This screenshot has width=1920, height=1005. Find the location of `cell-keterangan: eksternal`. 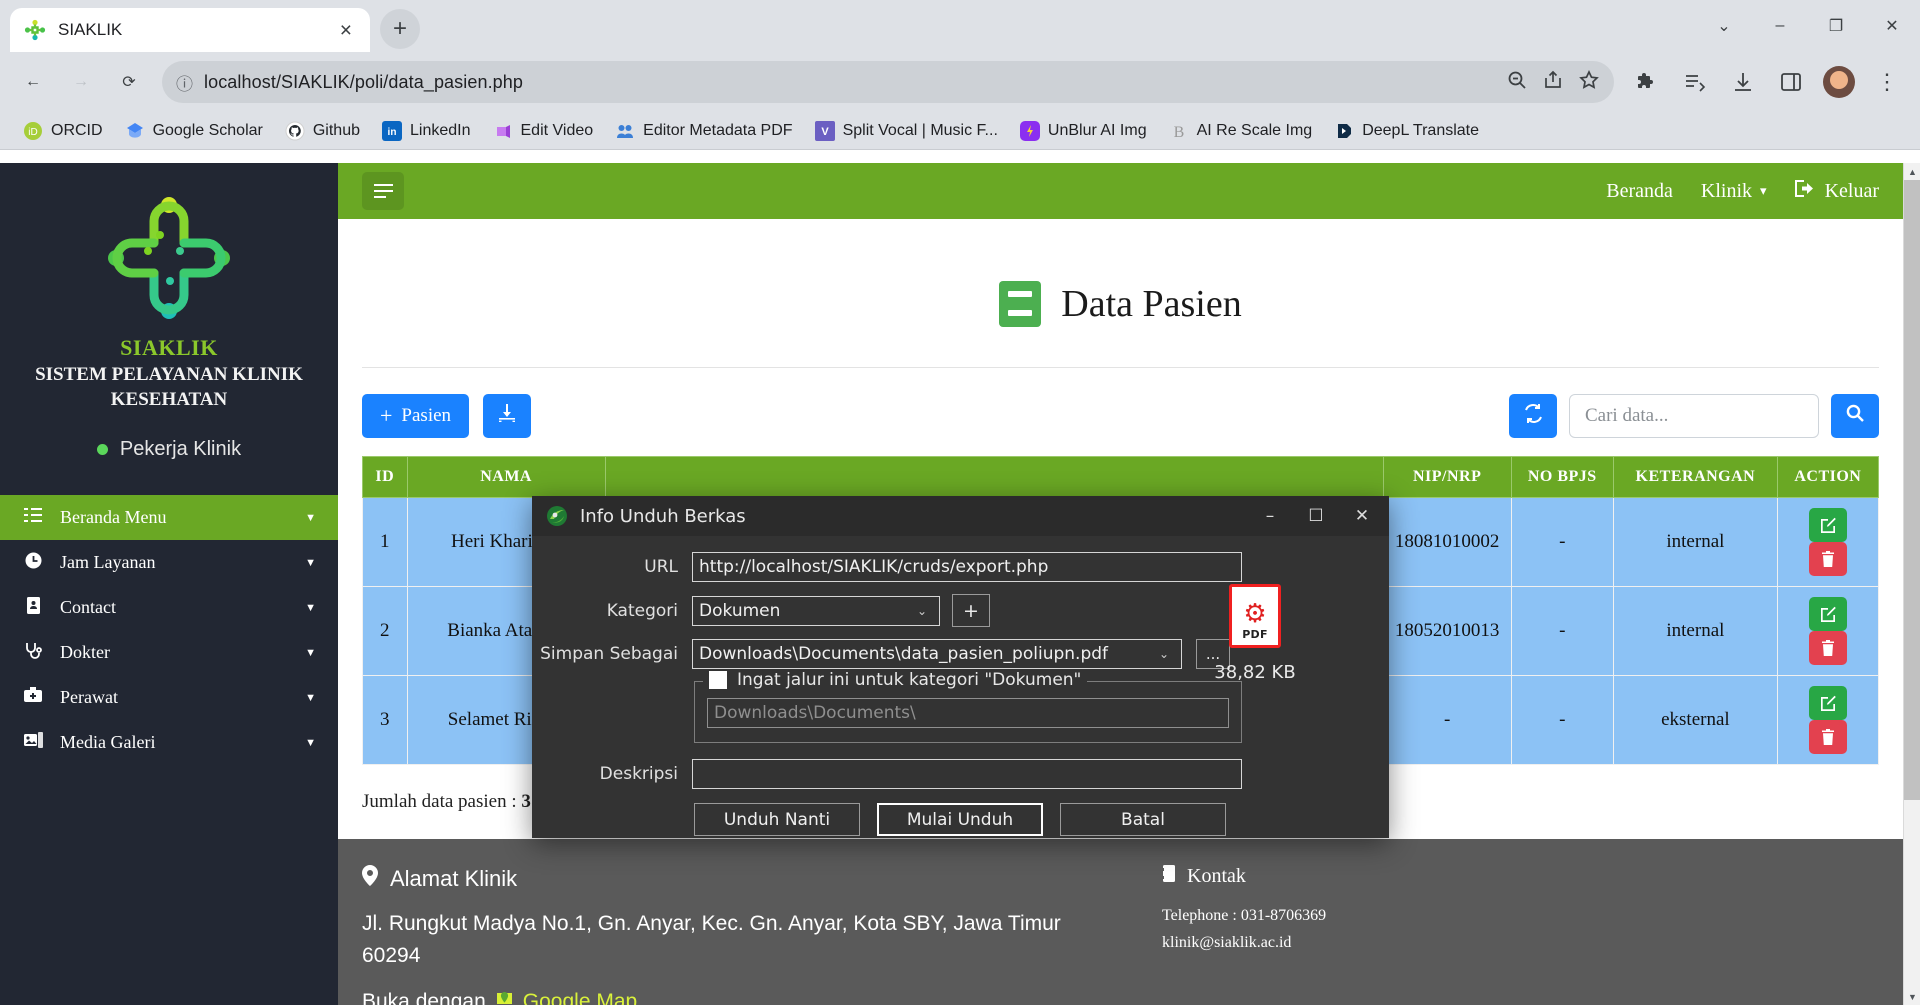

cell-keterangan: eksternal is located at coordinates (1695, 720).